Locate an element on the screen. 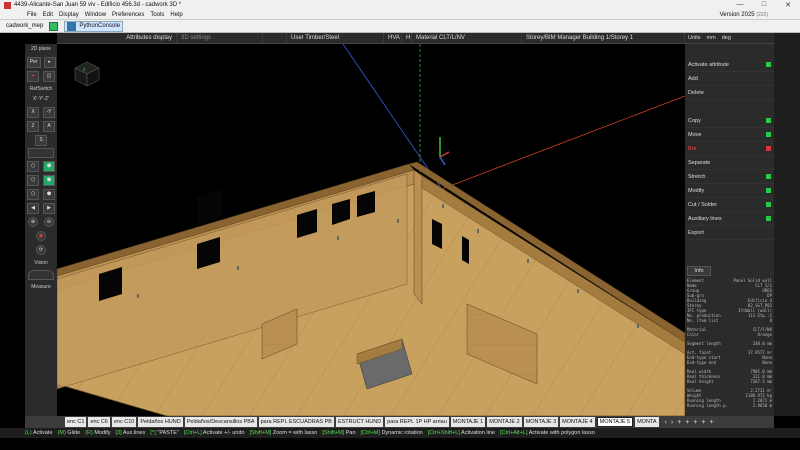 The image size is (800, 450). wireframe-cube-icon: ⬡ is located at coordinates (33, 166).